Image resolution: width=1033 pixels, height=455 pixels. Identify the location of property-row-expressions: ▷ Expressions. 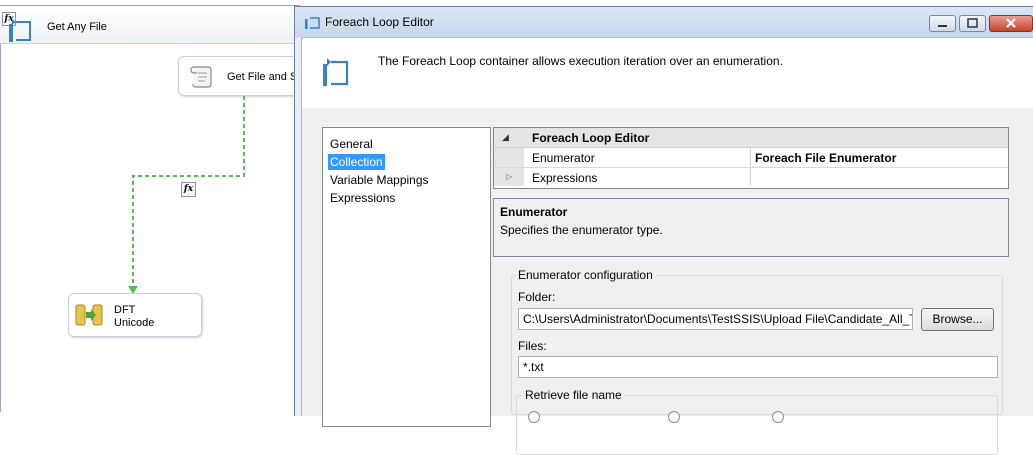
(751, 176).